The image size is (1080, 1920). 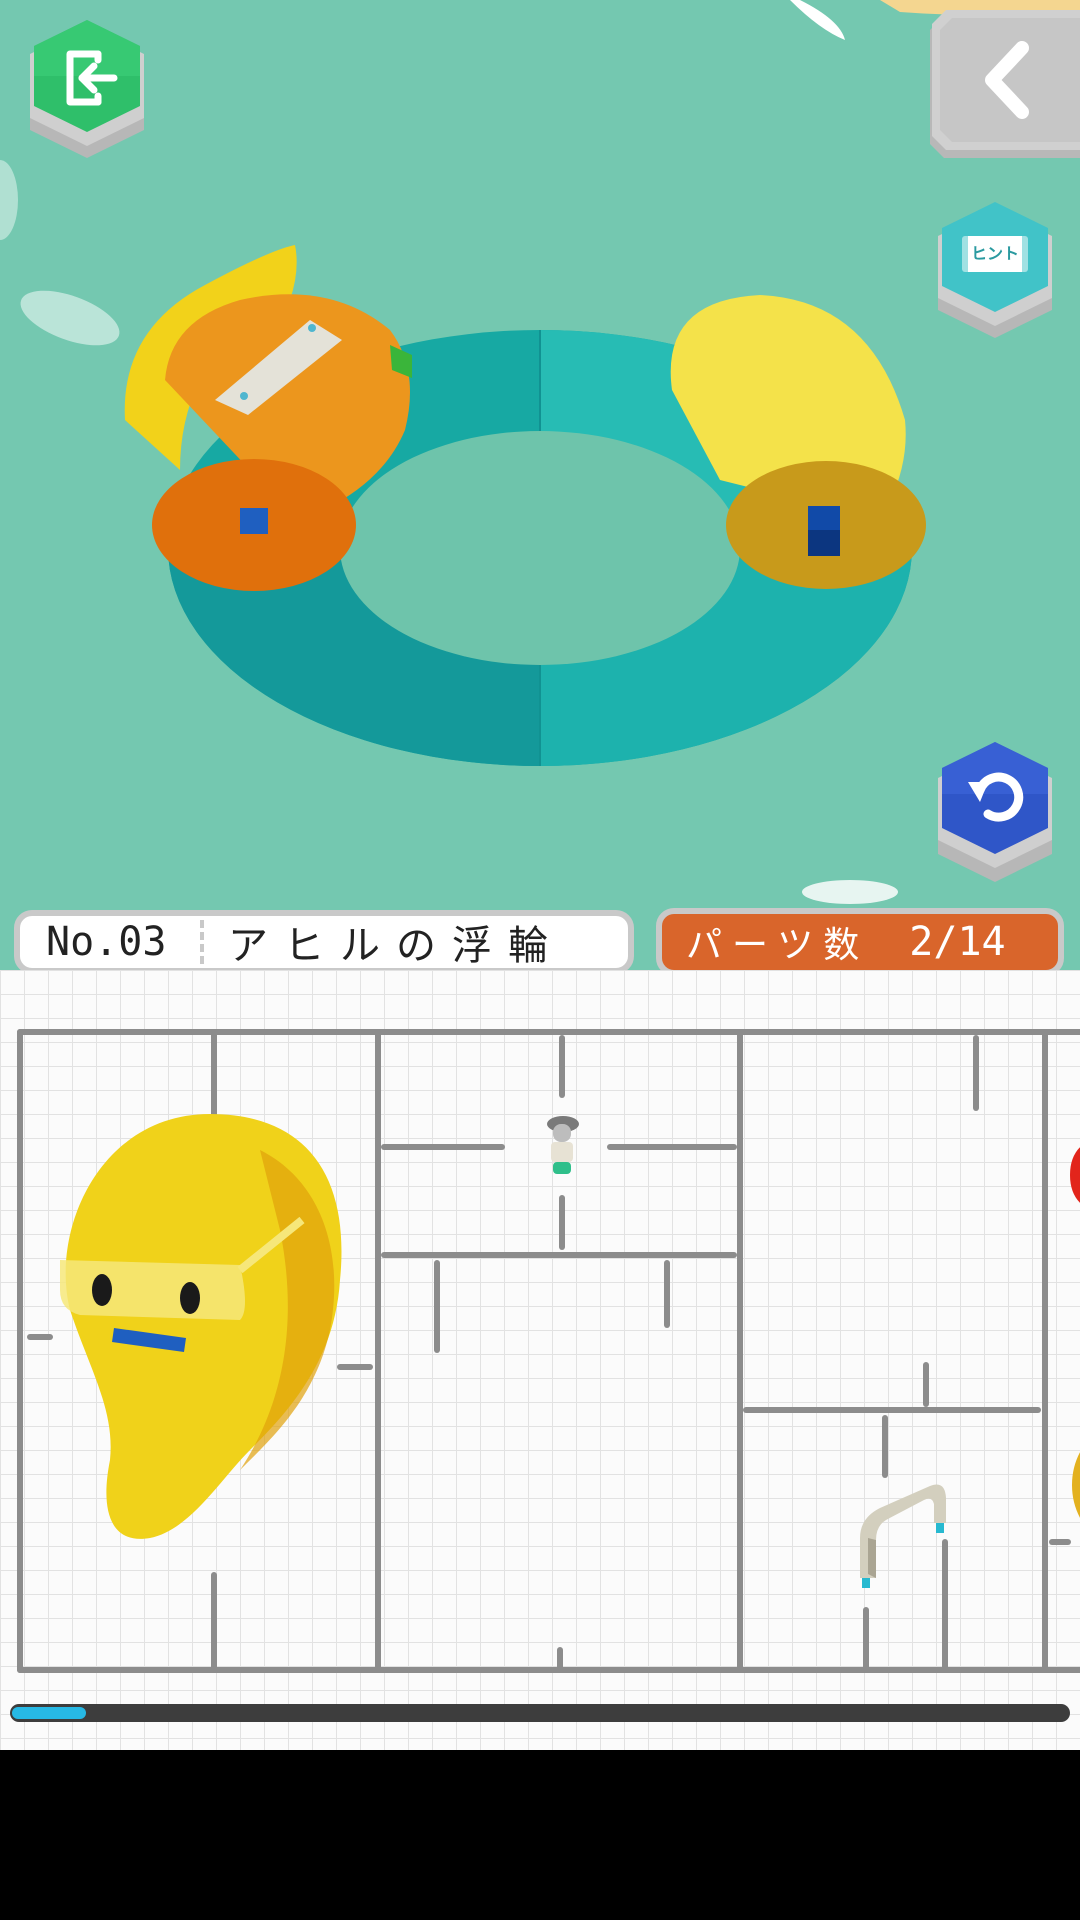 I want to click on part-red-edge, so click(x=1075, y=1175).